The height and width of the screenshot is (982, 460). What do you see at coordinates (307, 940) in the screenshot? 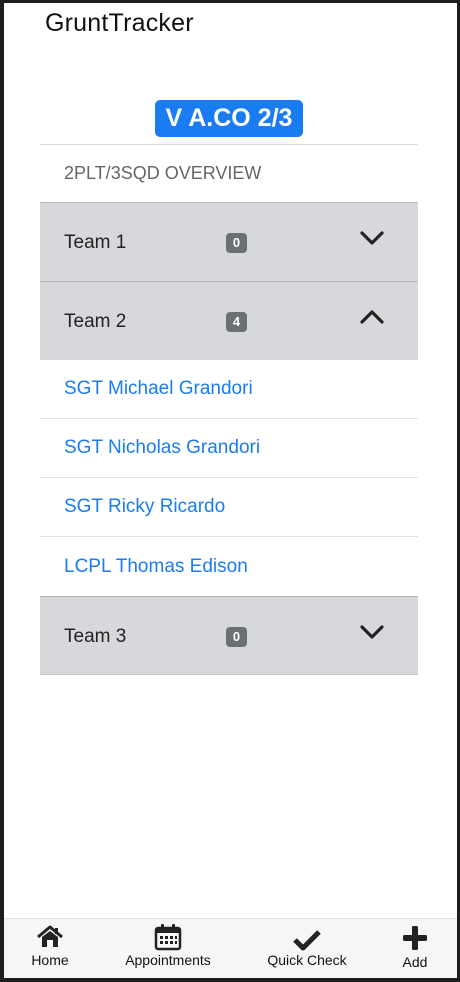
I see `check-icon` at bounding box center [307, 940].